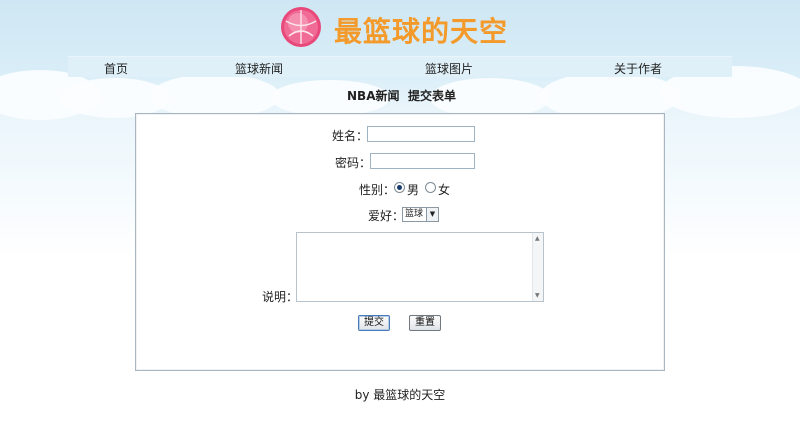 This screenshot has width=800, height=431. What do you see at coordinates (432, 95) in the screenshot?
I see `subnav-link-submit-form: 提交表单` at bounding box center [432, 95].